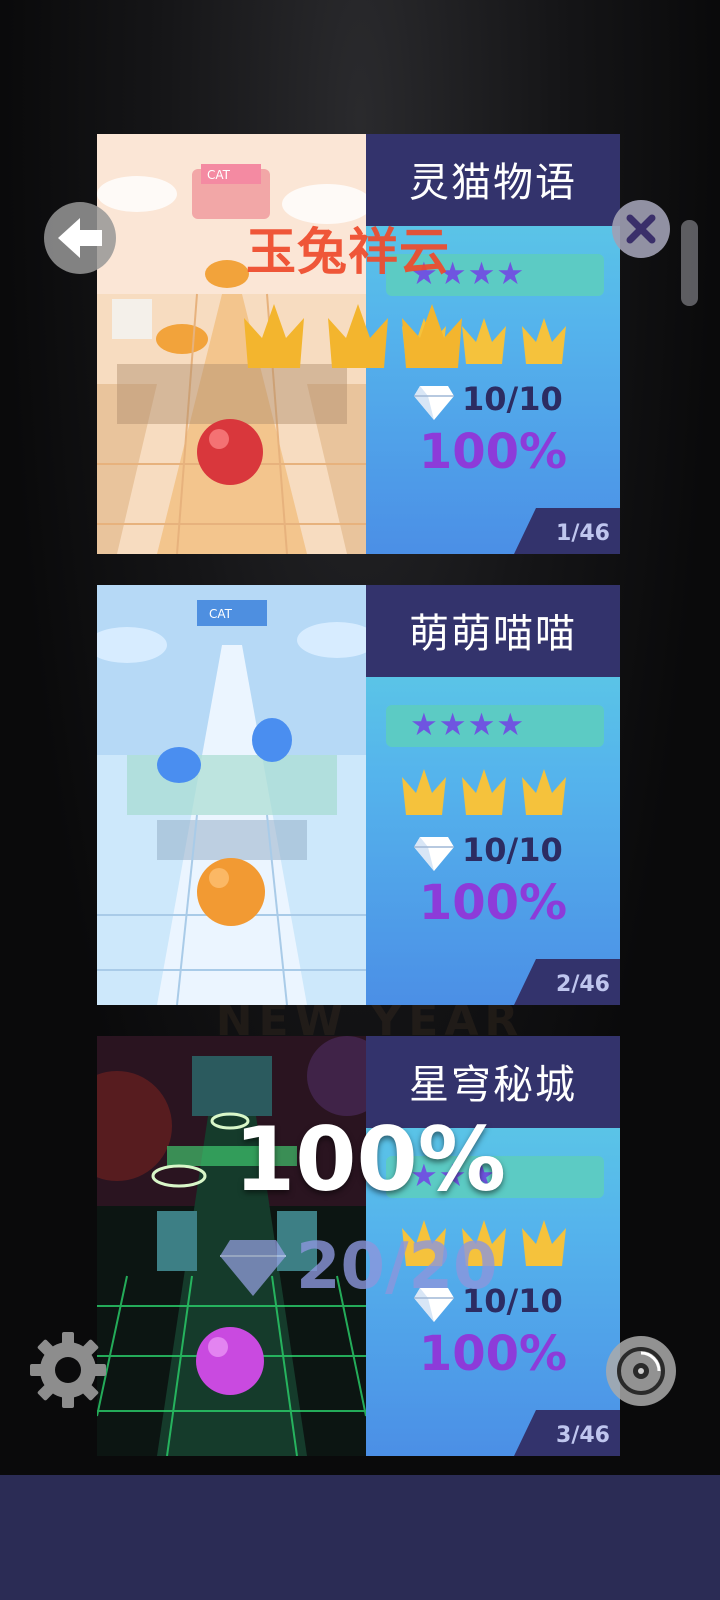  Describe the element at coordinates (583, 1435) in the screenshot. I see `level-3-index: 3/46` at that location.